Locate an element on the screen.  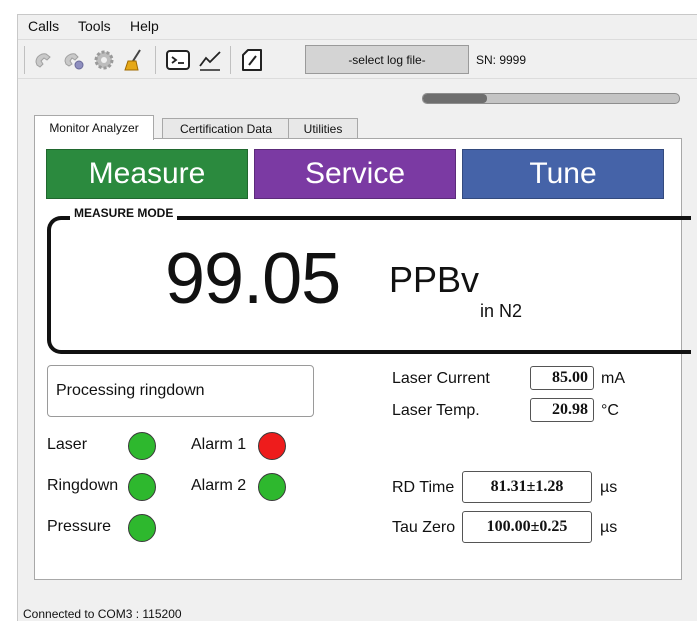
indicator-label-alarm-1: Alarm 1 is located at coordinates (219, 444).